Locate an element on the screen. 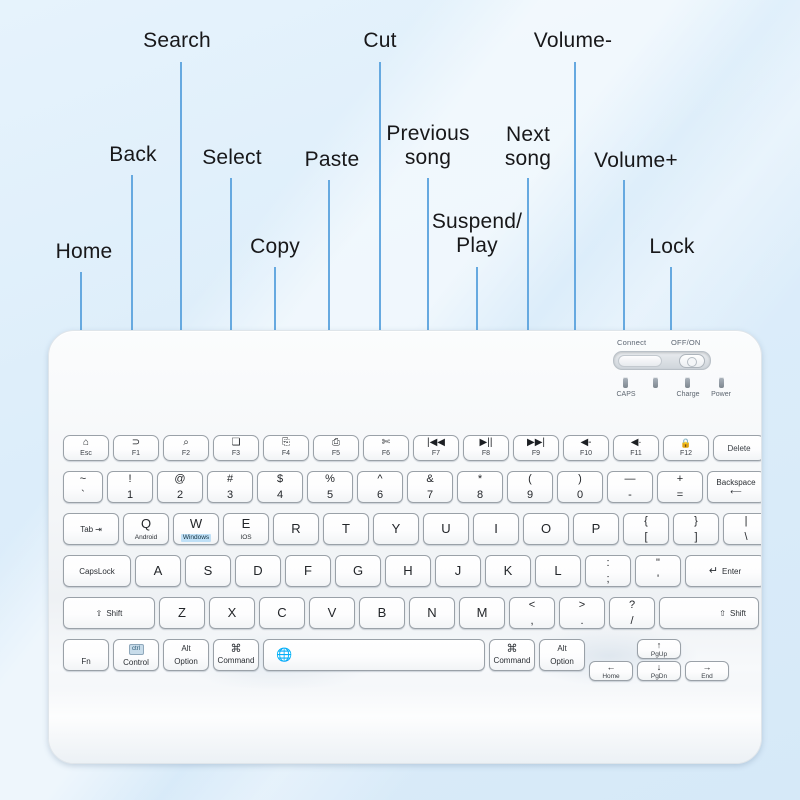  key-comma: < , is located at coordinates (532, 613).